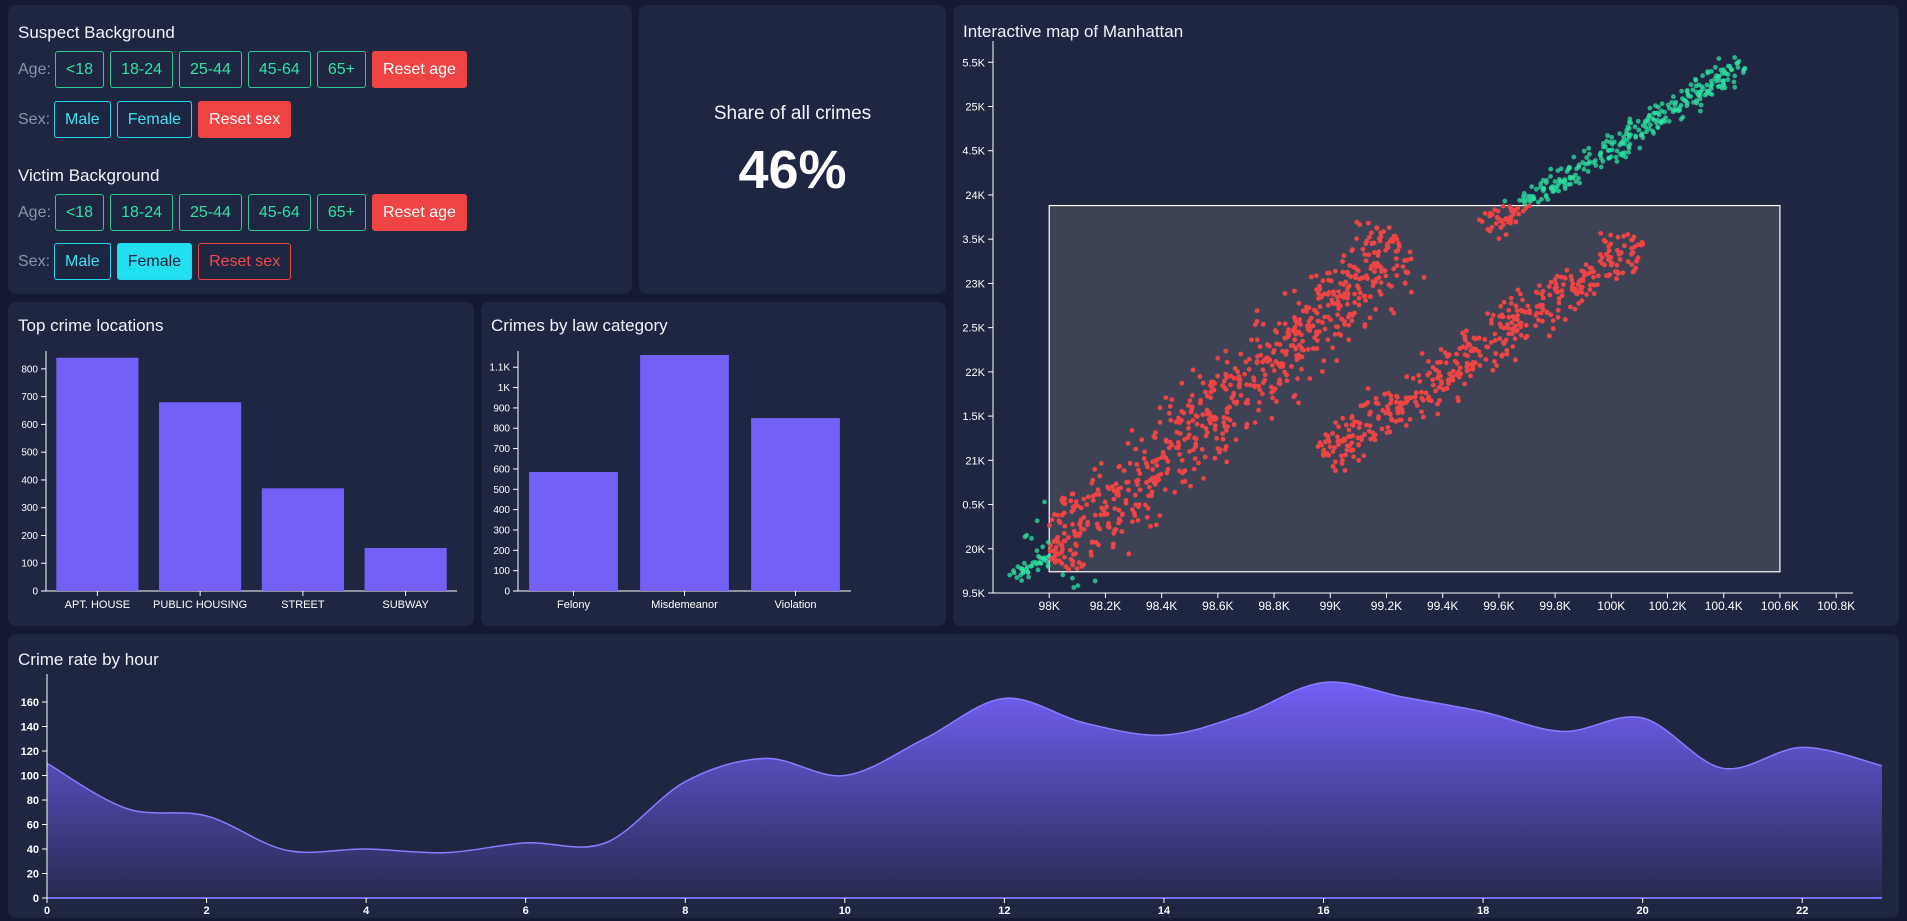  I want to click on suspect-age-18-24-button: 18-24, so click(141, 69).